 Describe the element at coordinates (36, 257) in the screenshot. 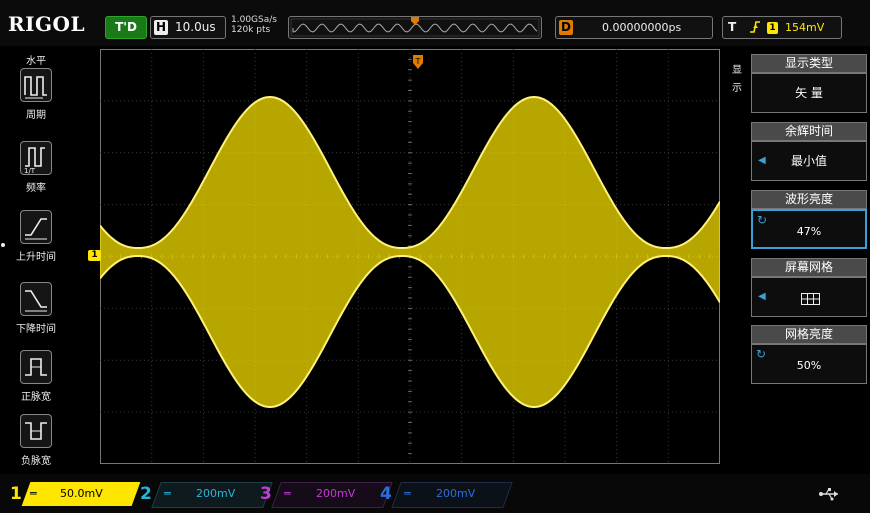

I see `measure-rise-time-label: 上升时间` at that location.